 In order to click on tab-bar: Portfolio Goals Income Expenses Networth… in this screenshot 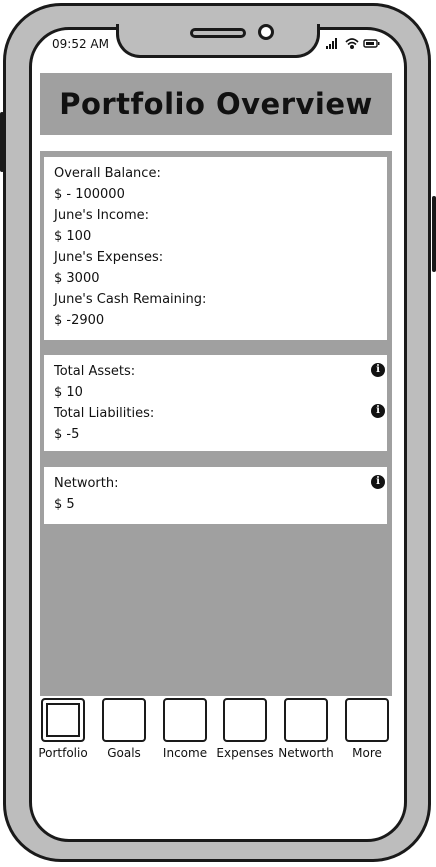, I will do `click(215, 731)`.